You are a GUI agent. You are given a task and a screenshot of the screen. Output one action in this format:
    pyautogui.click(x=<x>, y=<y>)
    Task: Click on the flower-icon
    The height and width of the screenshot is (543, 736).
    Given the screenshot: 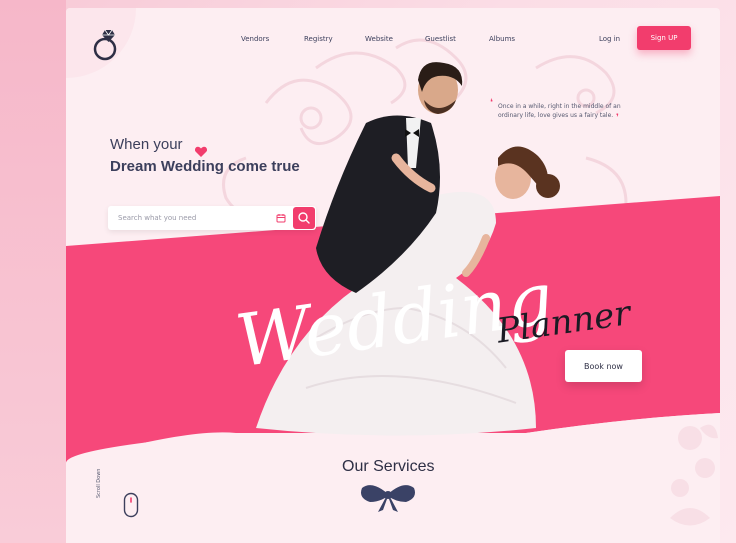 What is the action you would take?
    pyautogui.click(x=694, y=475)
    